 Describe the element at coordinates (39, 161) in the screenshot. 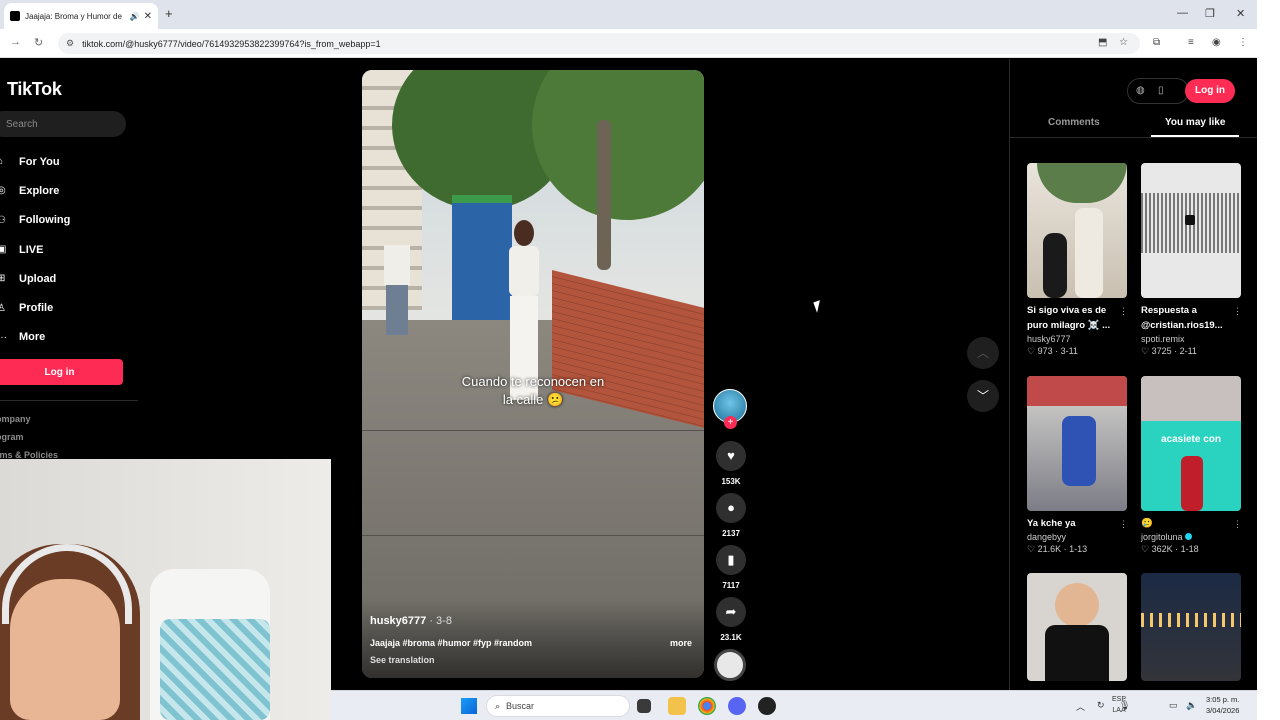

I see `sidebar-item-label: For You` at that location.